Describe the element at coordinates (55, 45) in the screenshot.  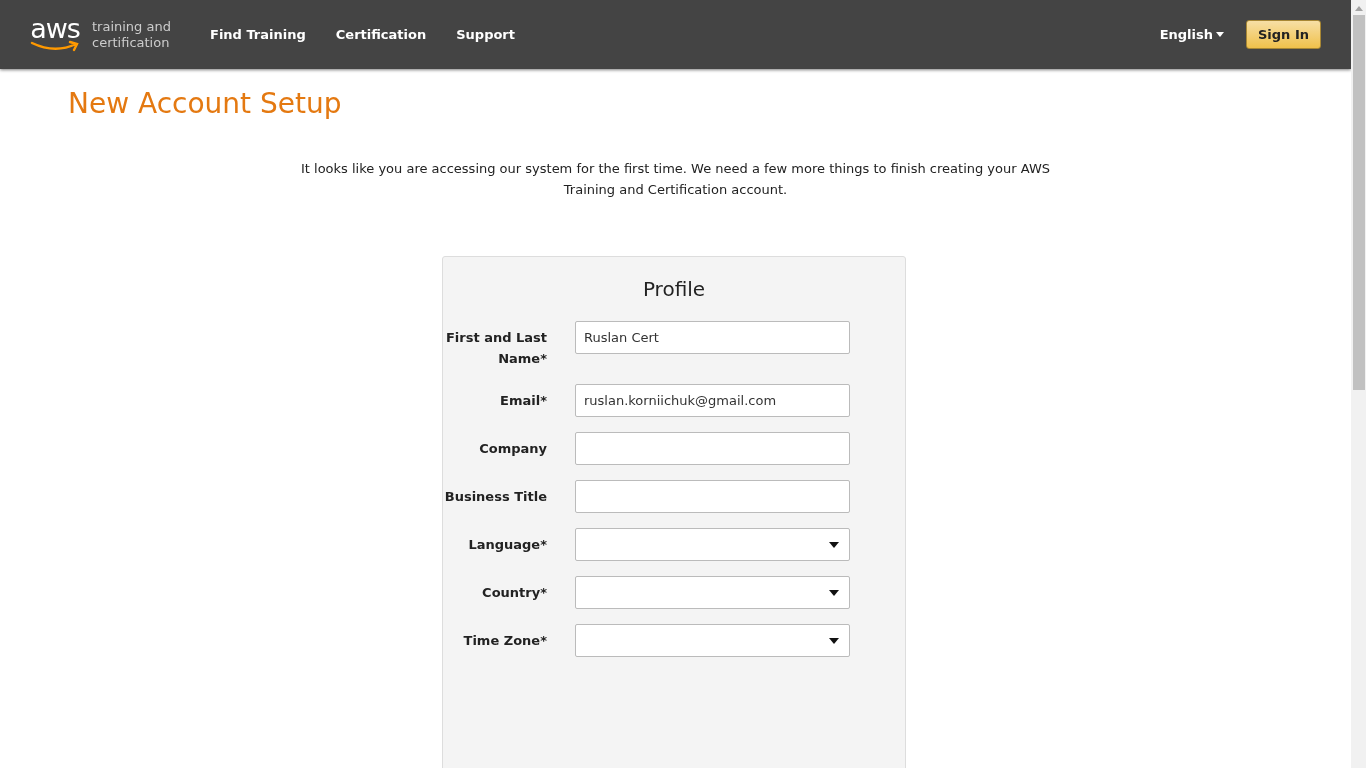
I see `smile-arrow-icon` at that location.